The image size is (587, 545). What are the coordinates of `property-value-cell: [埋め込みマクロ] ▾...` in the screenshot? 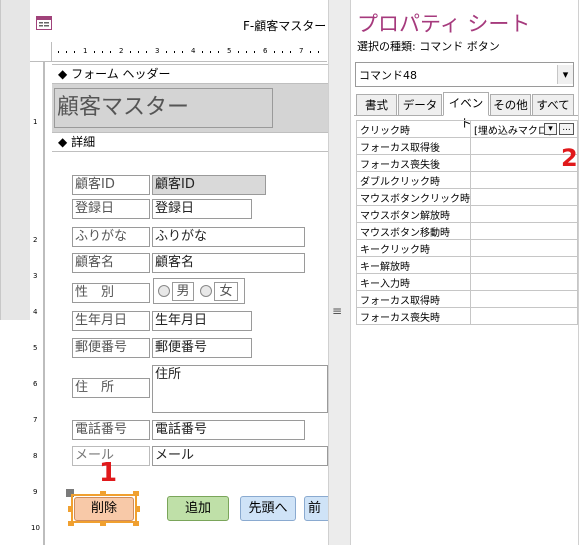 It's located at (524, 129).